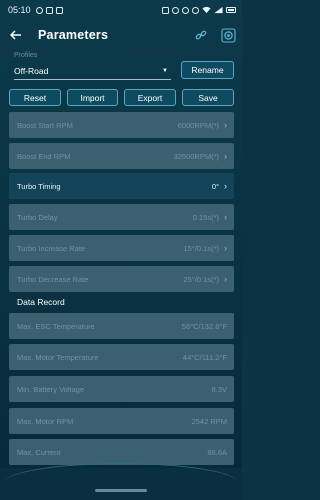 The width and height of the screenshot is (320, 500). I want to click on record-label: Min. Battery Voltage, so click(51, 389).